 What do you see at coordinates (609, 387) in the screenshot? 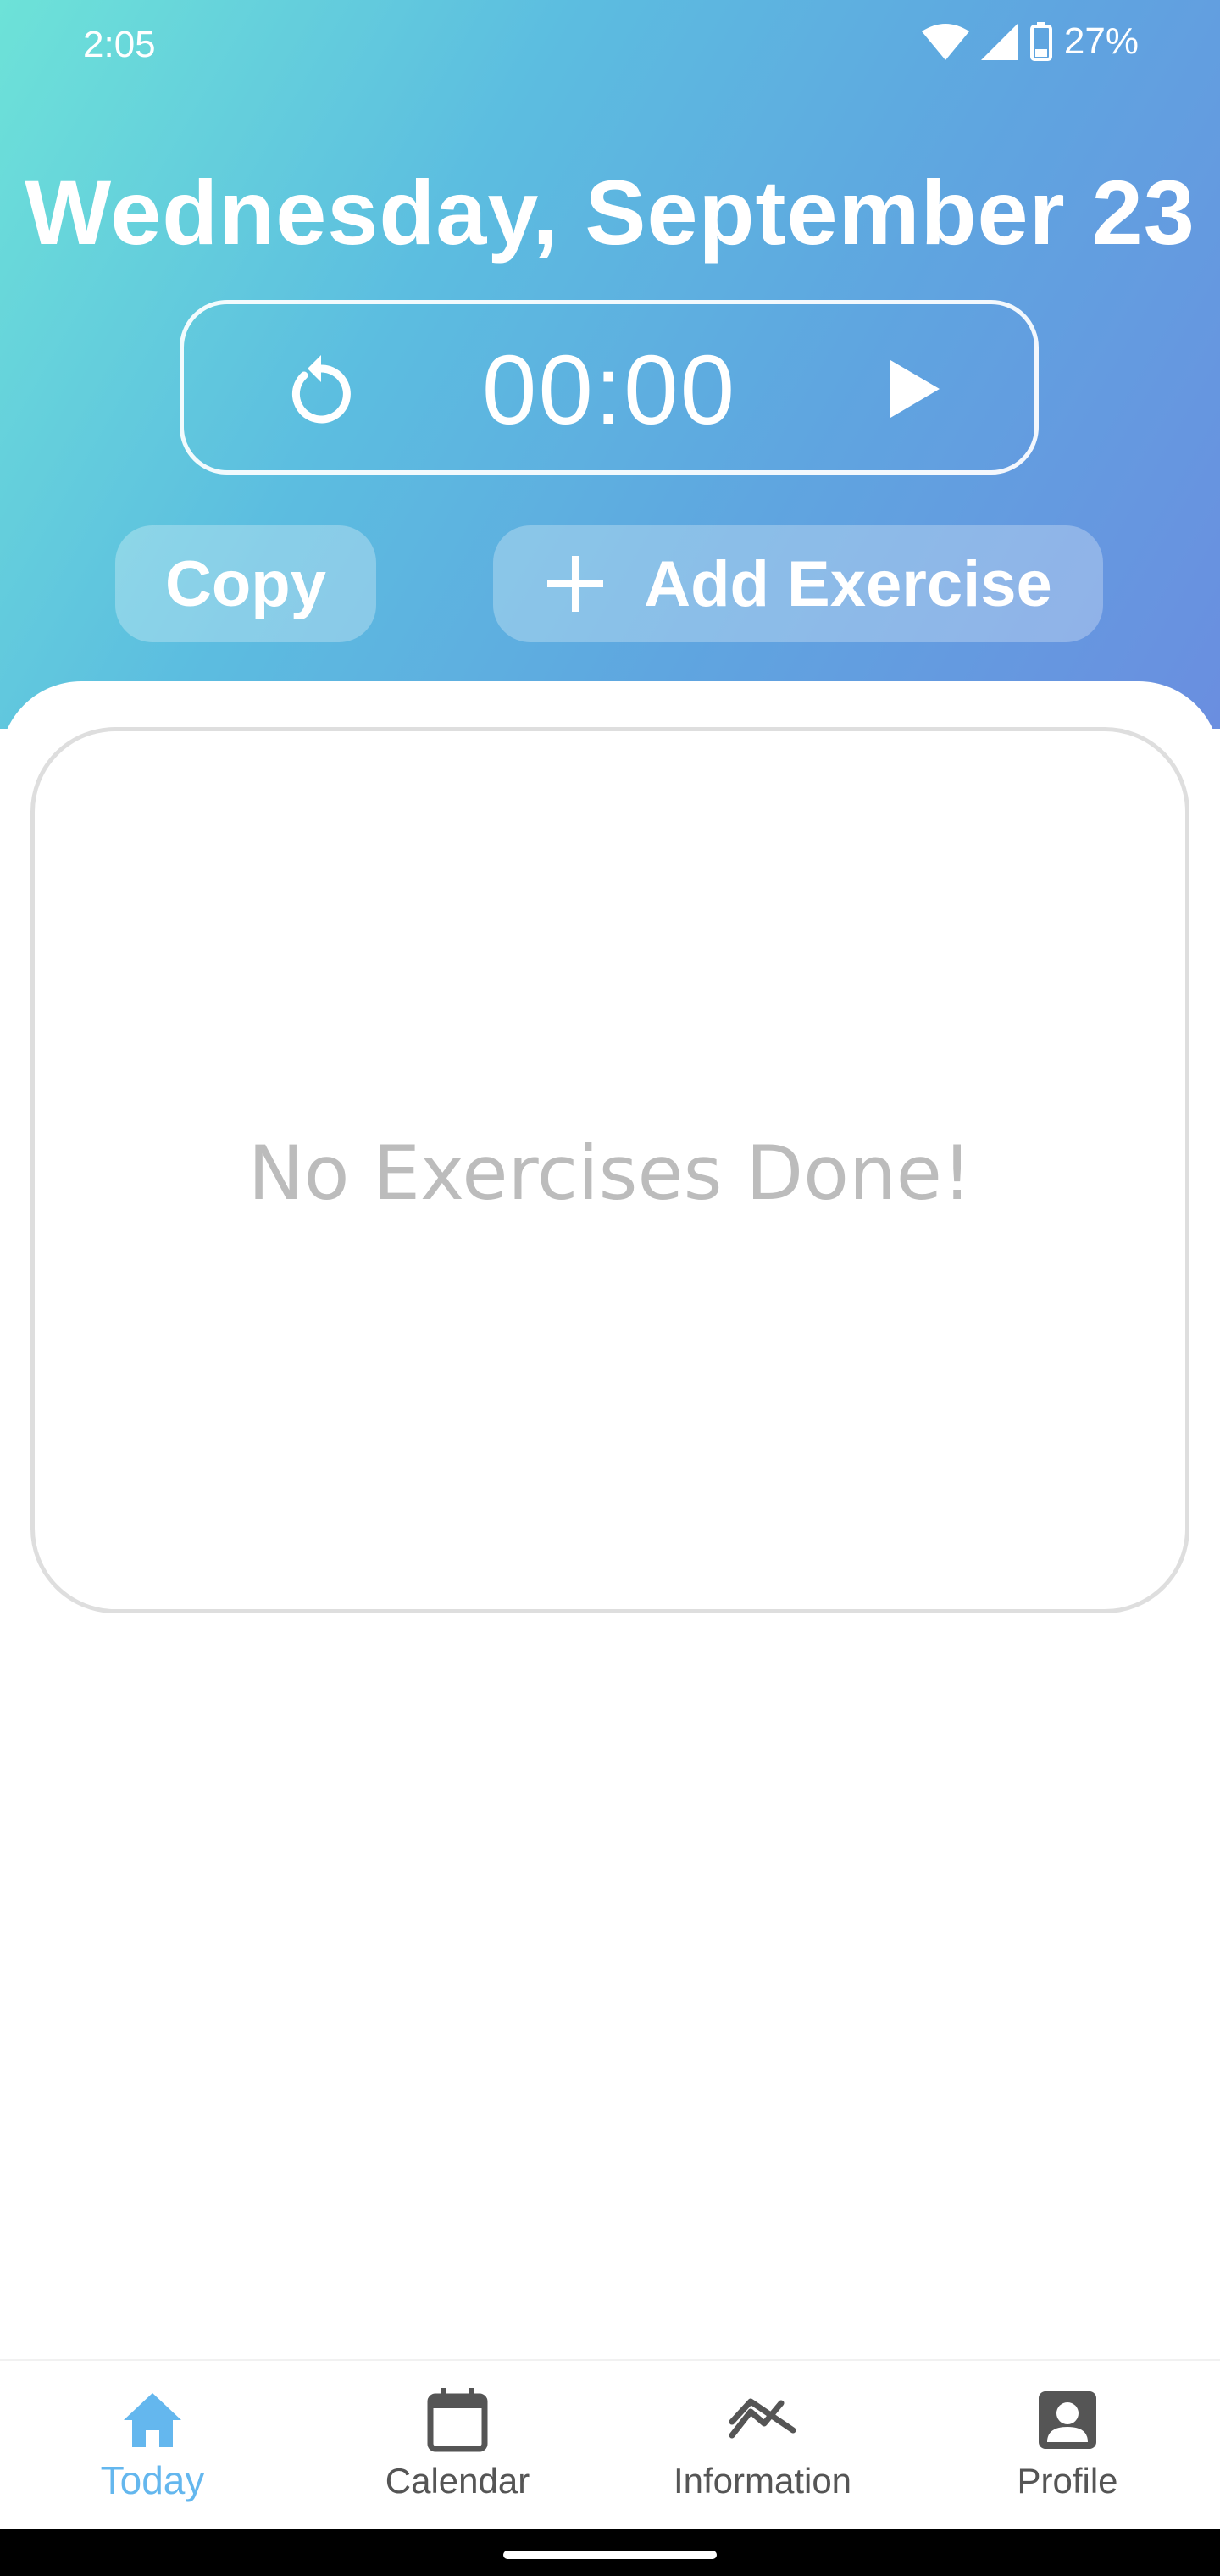
I see `workout-timer: 00:00` at bounding box center [609, 387].